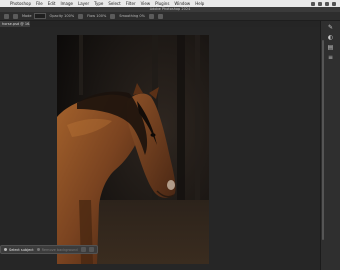 The image size is (340, 270). Describe the element at coordinates (330, 58) in the screenshot. I see `properties-icon: ≡` at that location.